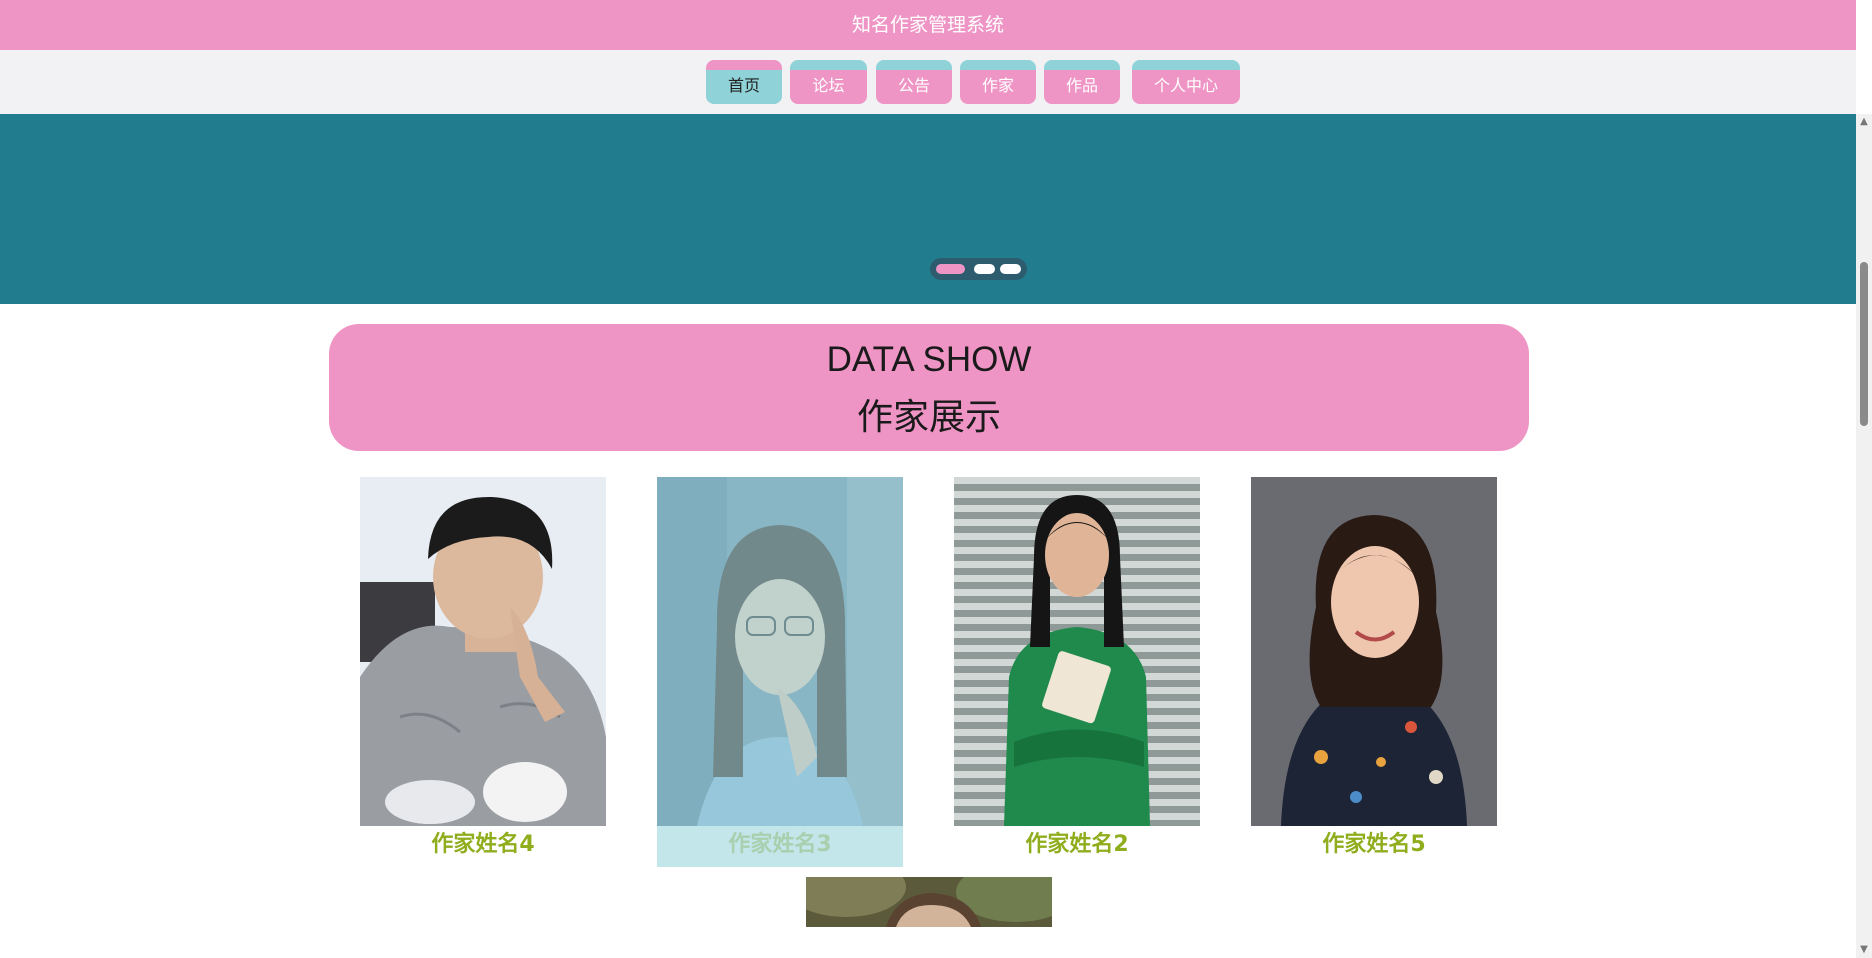 This screenshot has width=1872, height=958. What do you see at coordinates (1374, 651) in the screenshot?
I see `writer-portrait-woman-floral-shirt-icon` at bounding box center [1374, 651].